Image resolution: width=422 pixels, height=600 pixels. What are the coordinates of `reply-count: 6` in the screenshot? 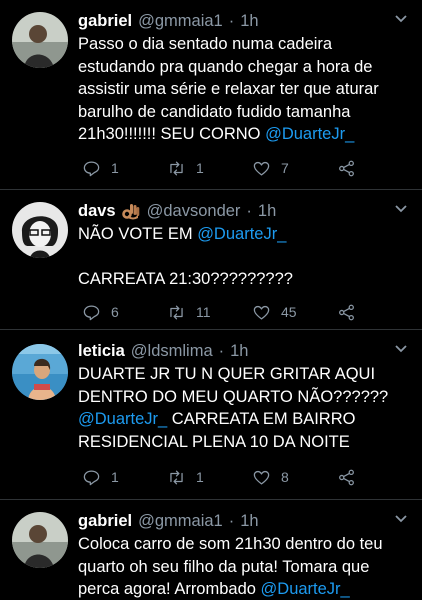 It's located at (115, 312).